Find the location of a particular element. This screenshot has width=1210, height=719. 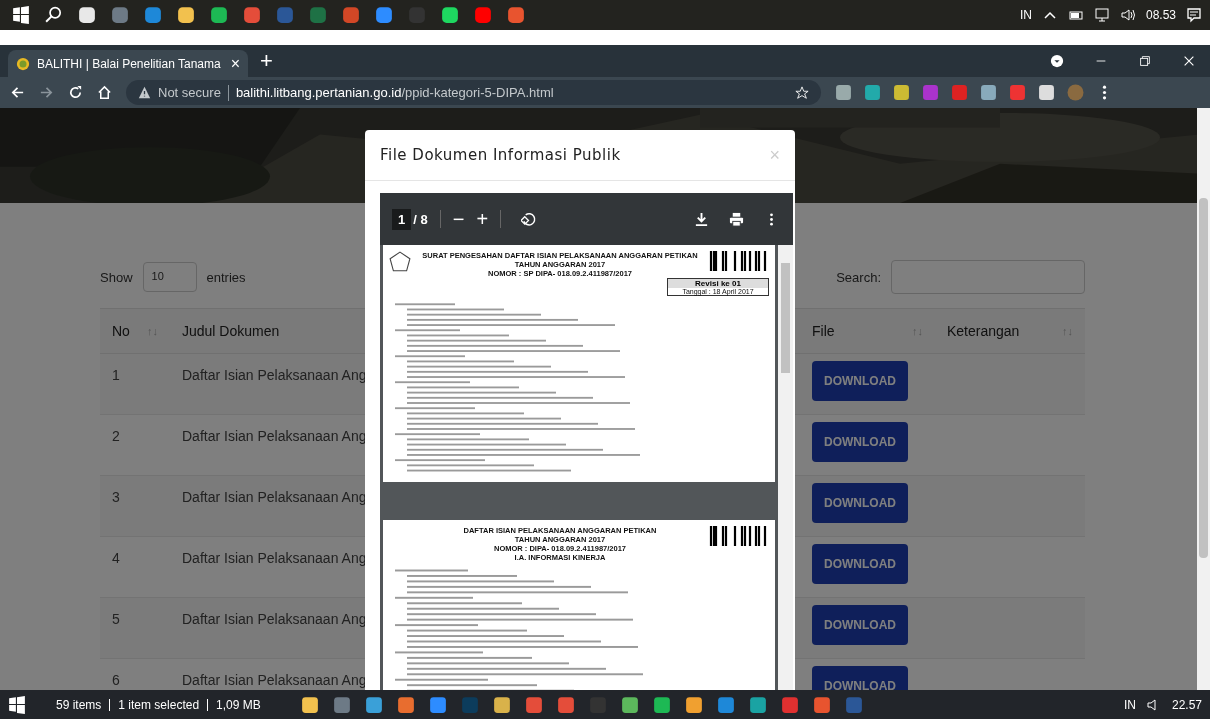

home-icon is located at coordinates (104, 92).